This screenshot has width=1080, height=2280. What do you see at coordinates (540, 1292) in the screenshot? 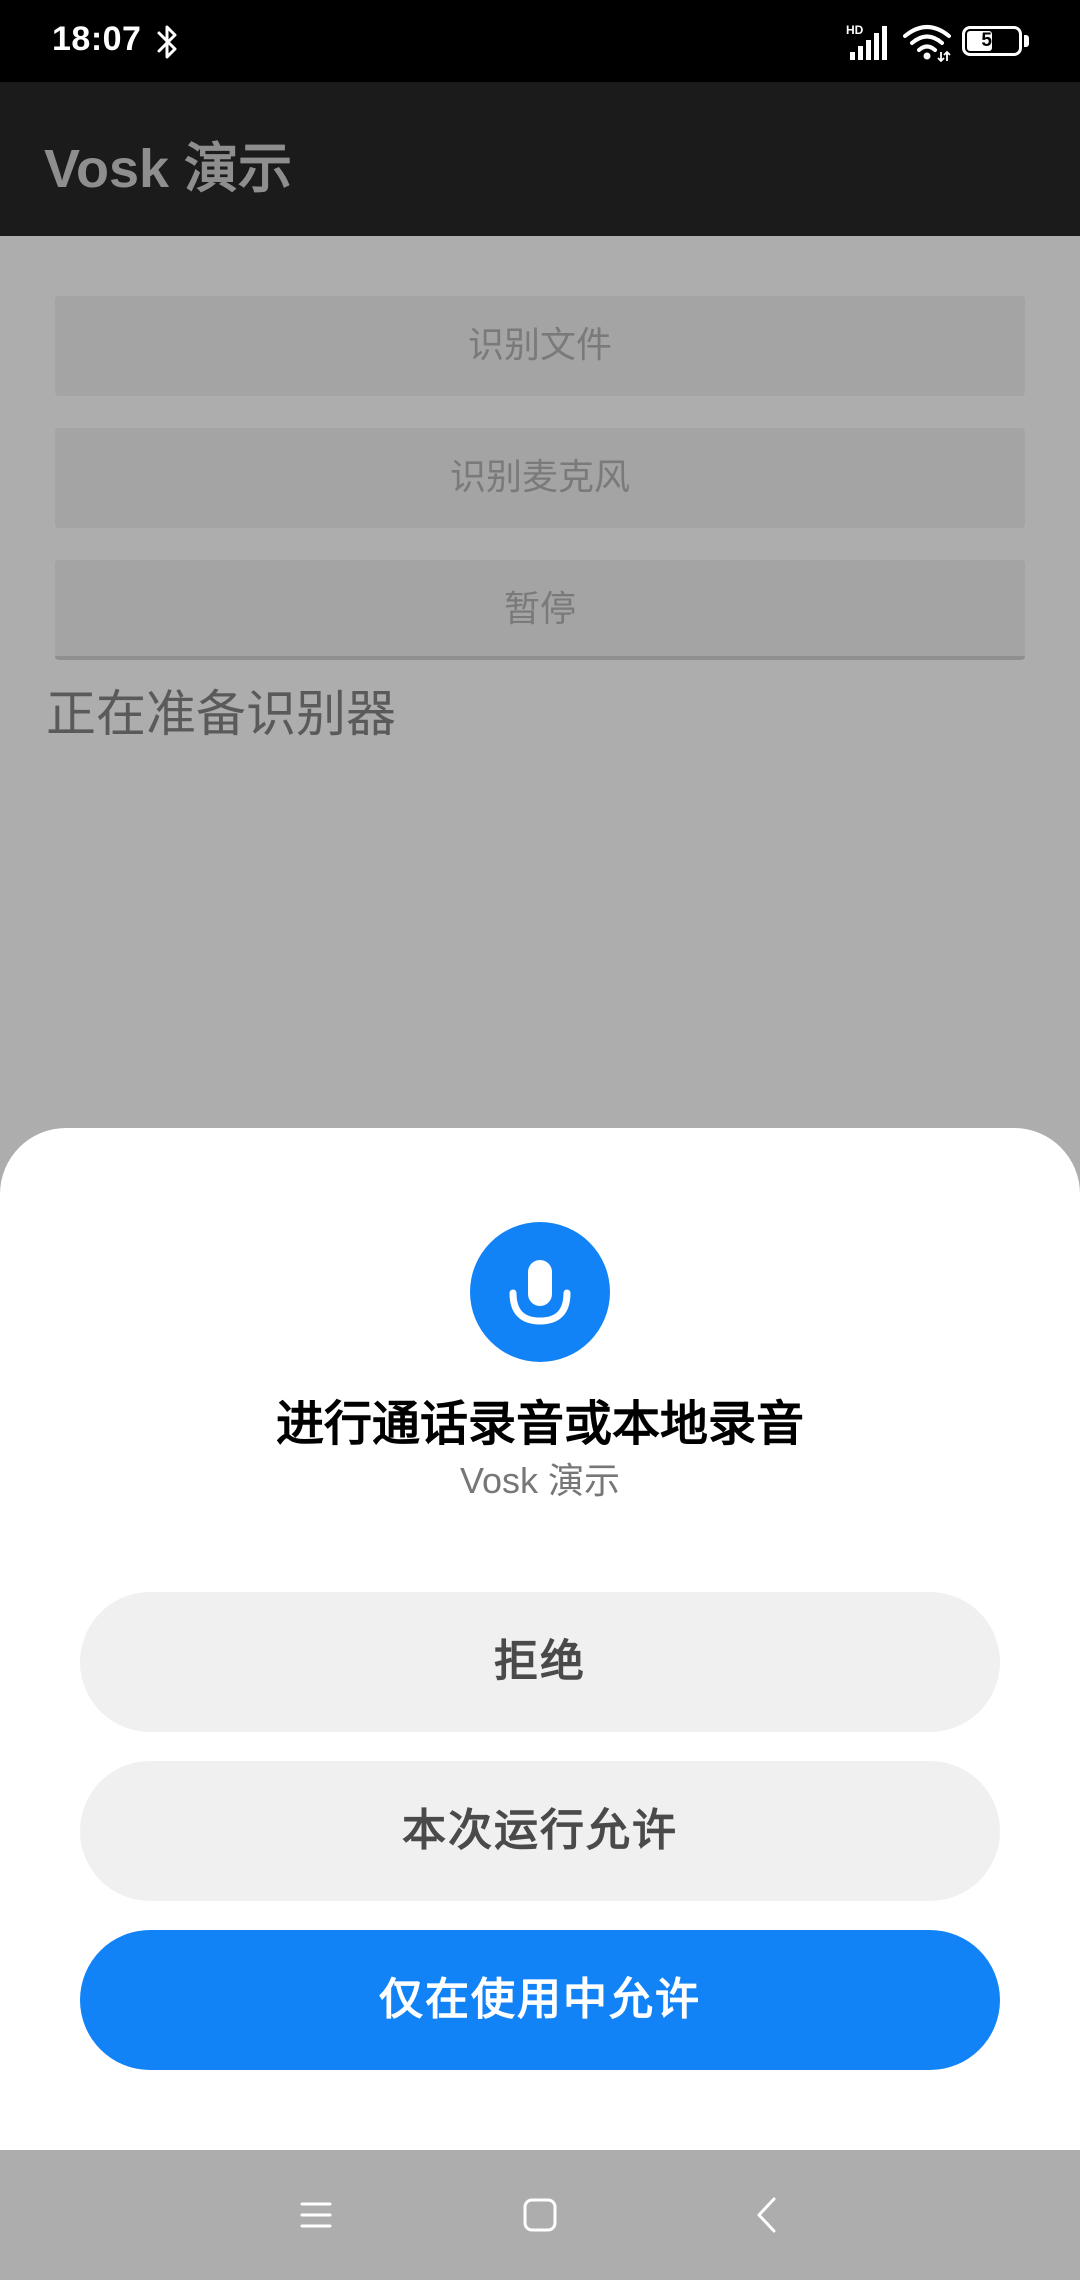
I see `microphone-icon` at bounding box center [540, 1292].